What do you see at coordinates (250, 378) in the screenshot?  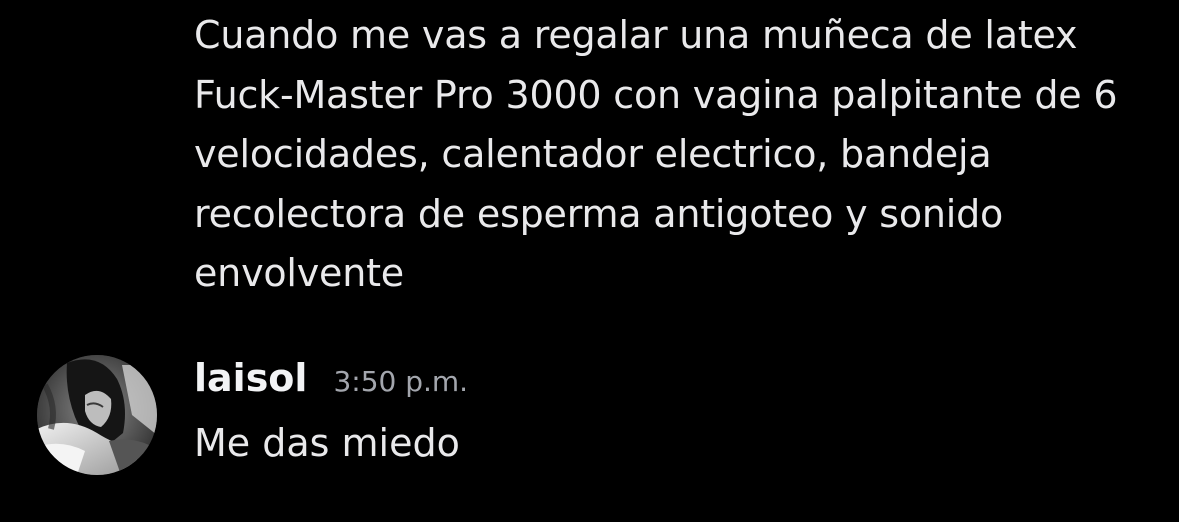 I see `username: laisol` at bounding box center [250, 378].